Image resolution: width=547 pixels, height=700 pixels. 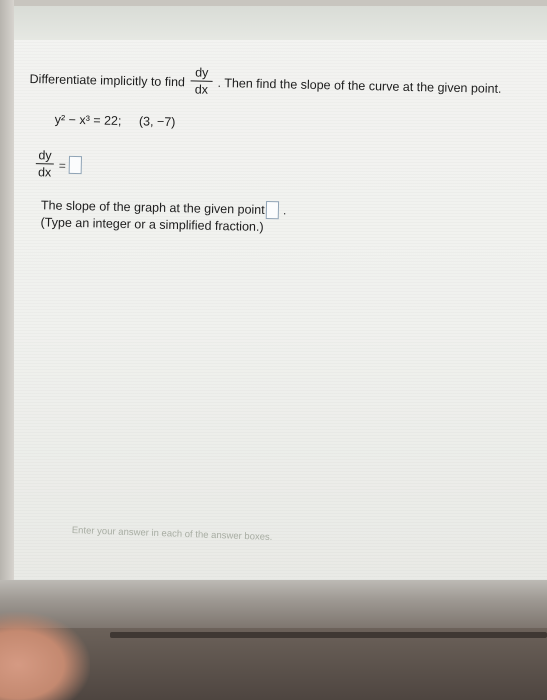 I want to click on equation-lhs: y² − x³ = 22;, so click(x=88, y=120).